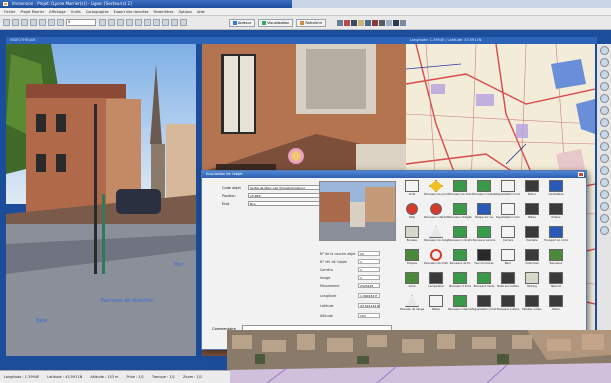  Describe the element at coordinates (60, 22) in the screenshot. I see `play-icon` at that location.